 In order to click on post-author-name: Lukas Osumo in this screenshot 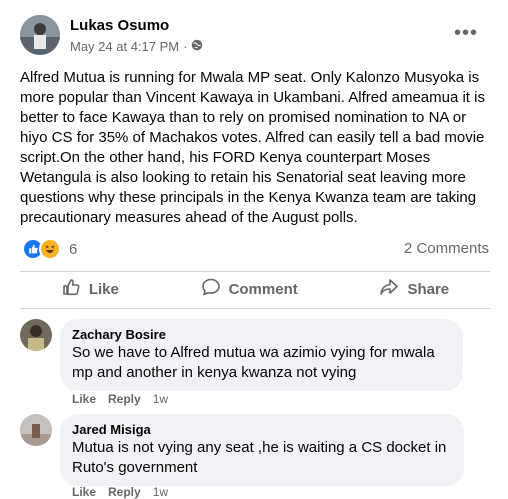, I will do `click(119, 25)`.